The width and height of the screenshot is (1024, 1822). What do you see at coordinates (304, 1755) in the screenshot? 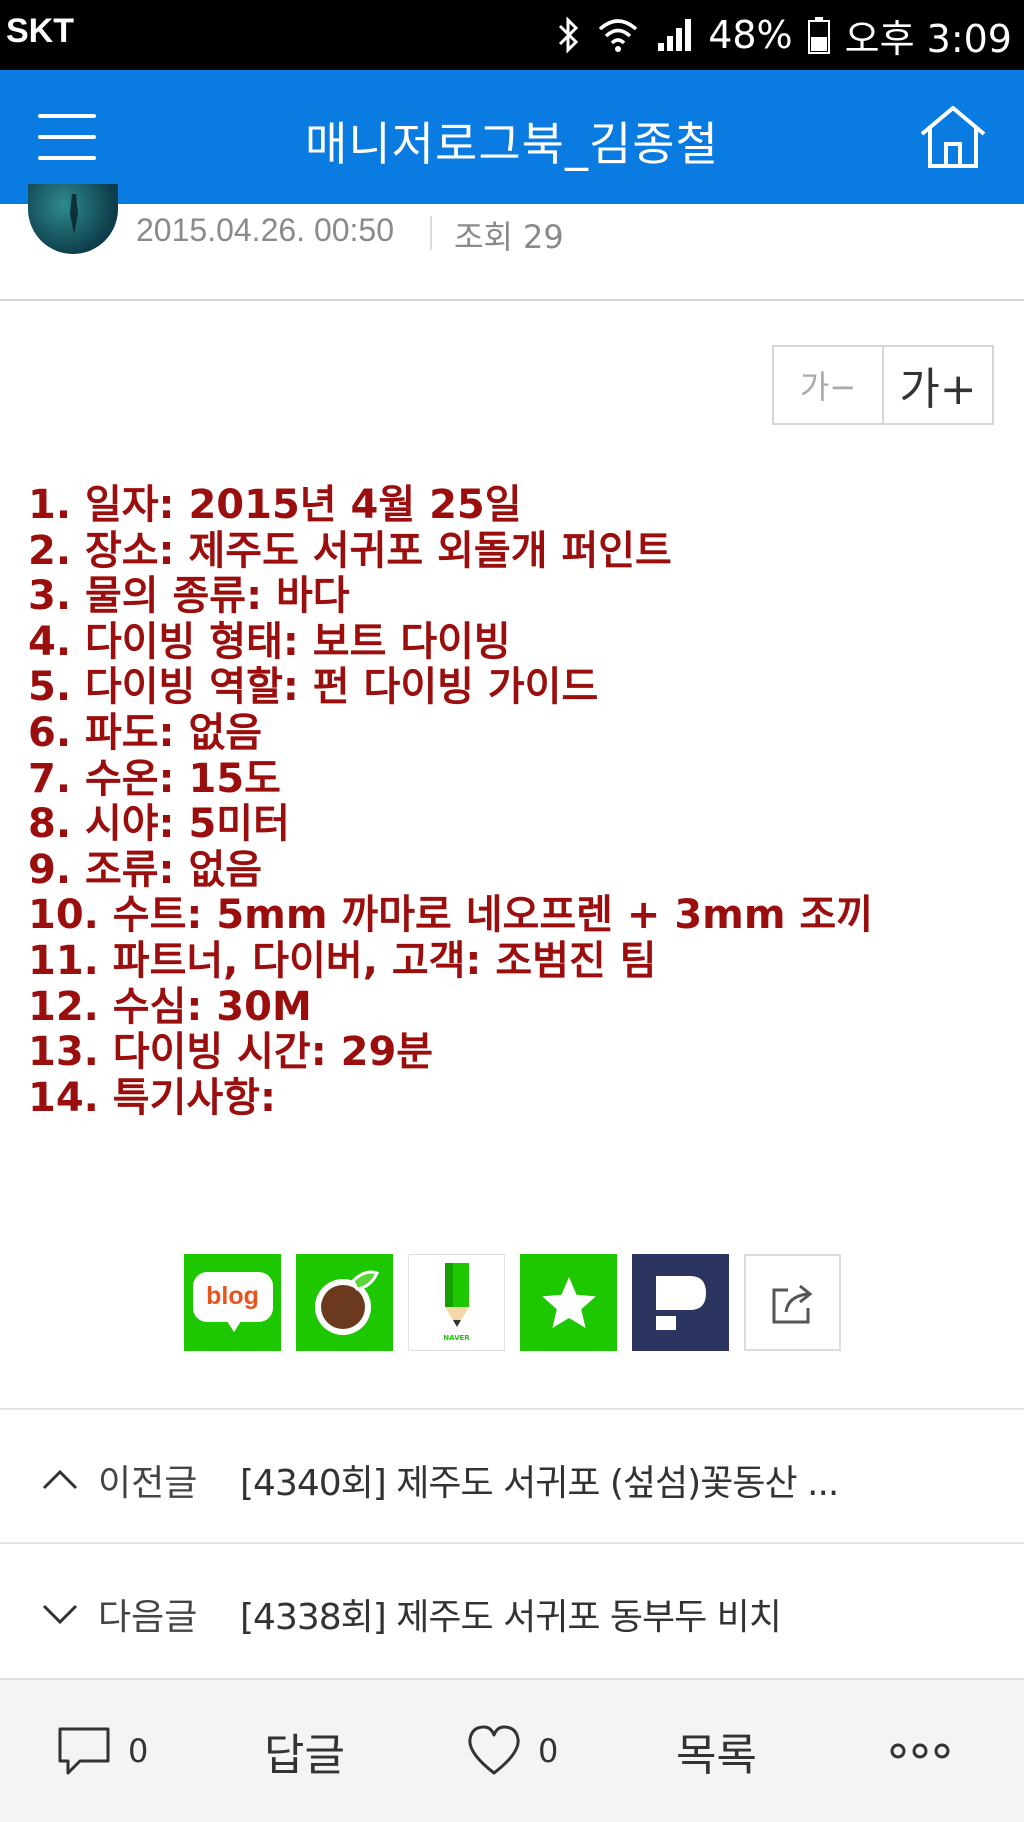
I see `reply-label: 답글` at bounding box center [304, 1755].